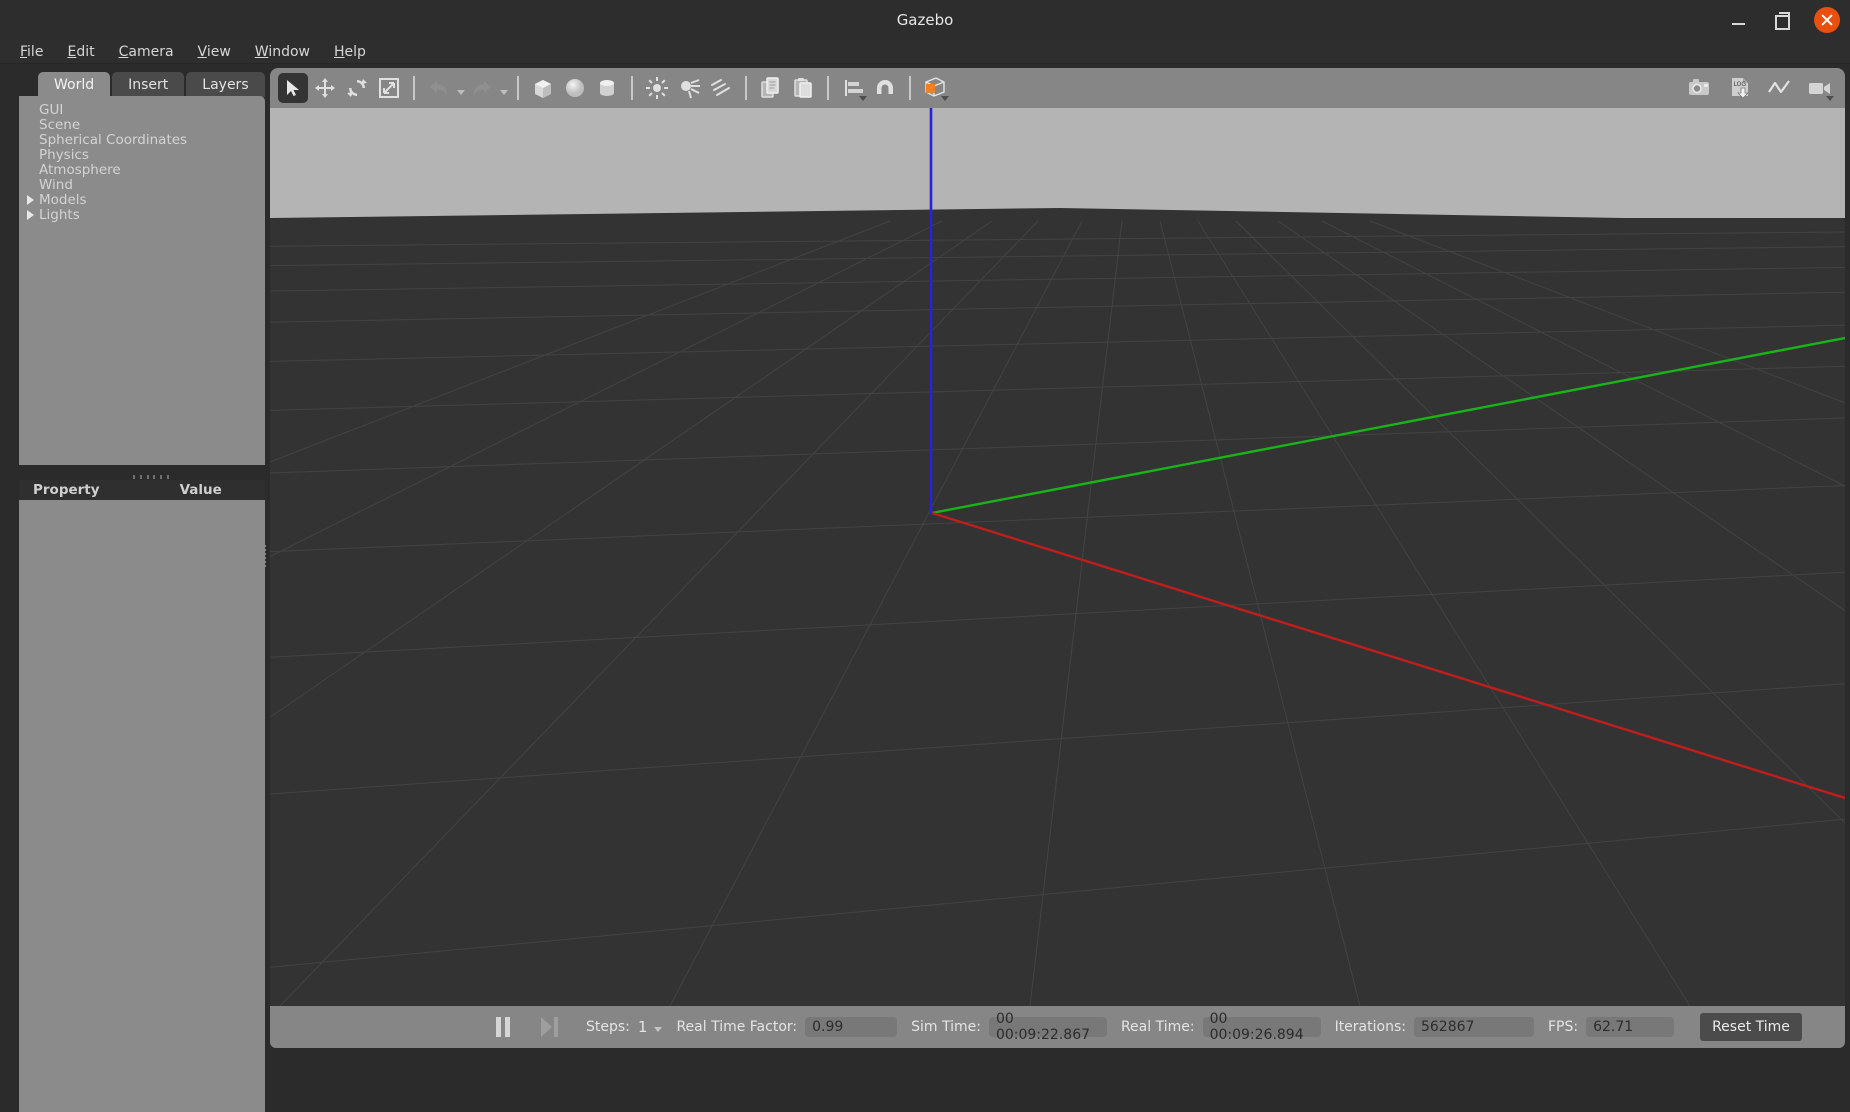 This screenshot has height=1112, width=1850. What do you see at coordinates (853, 88) in the screenshot?
I see `align-button` at bounding box center [853, 88].